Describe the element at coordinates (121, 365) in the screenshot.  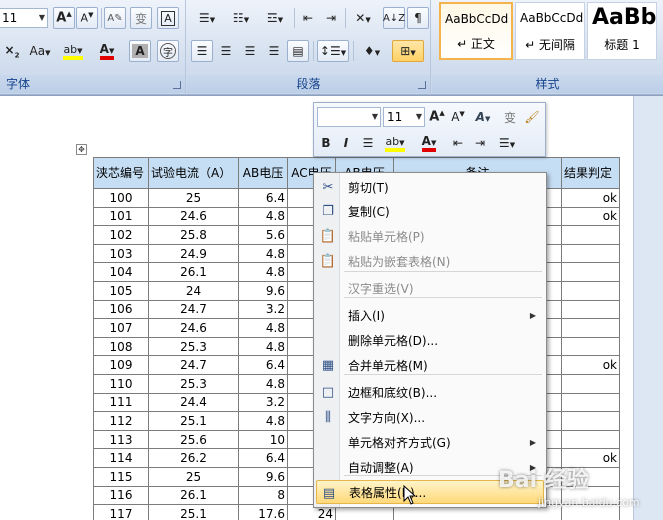
I see `table-cell: 109` at that location.